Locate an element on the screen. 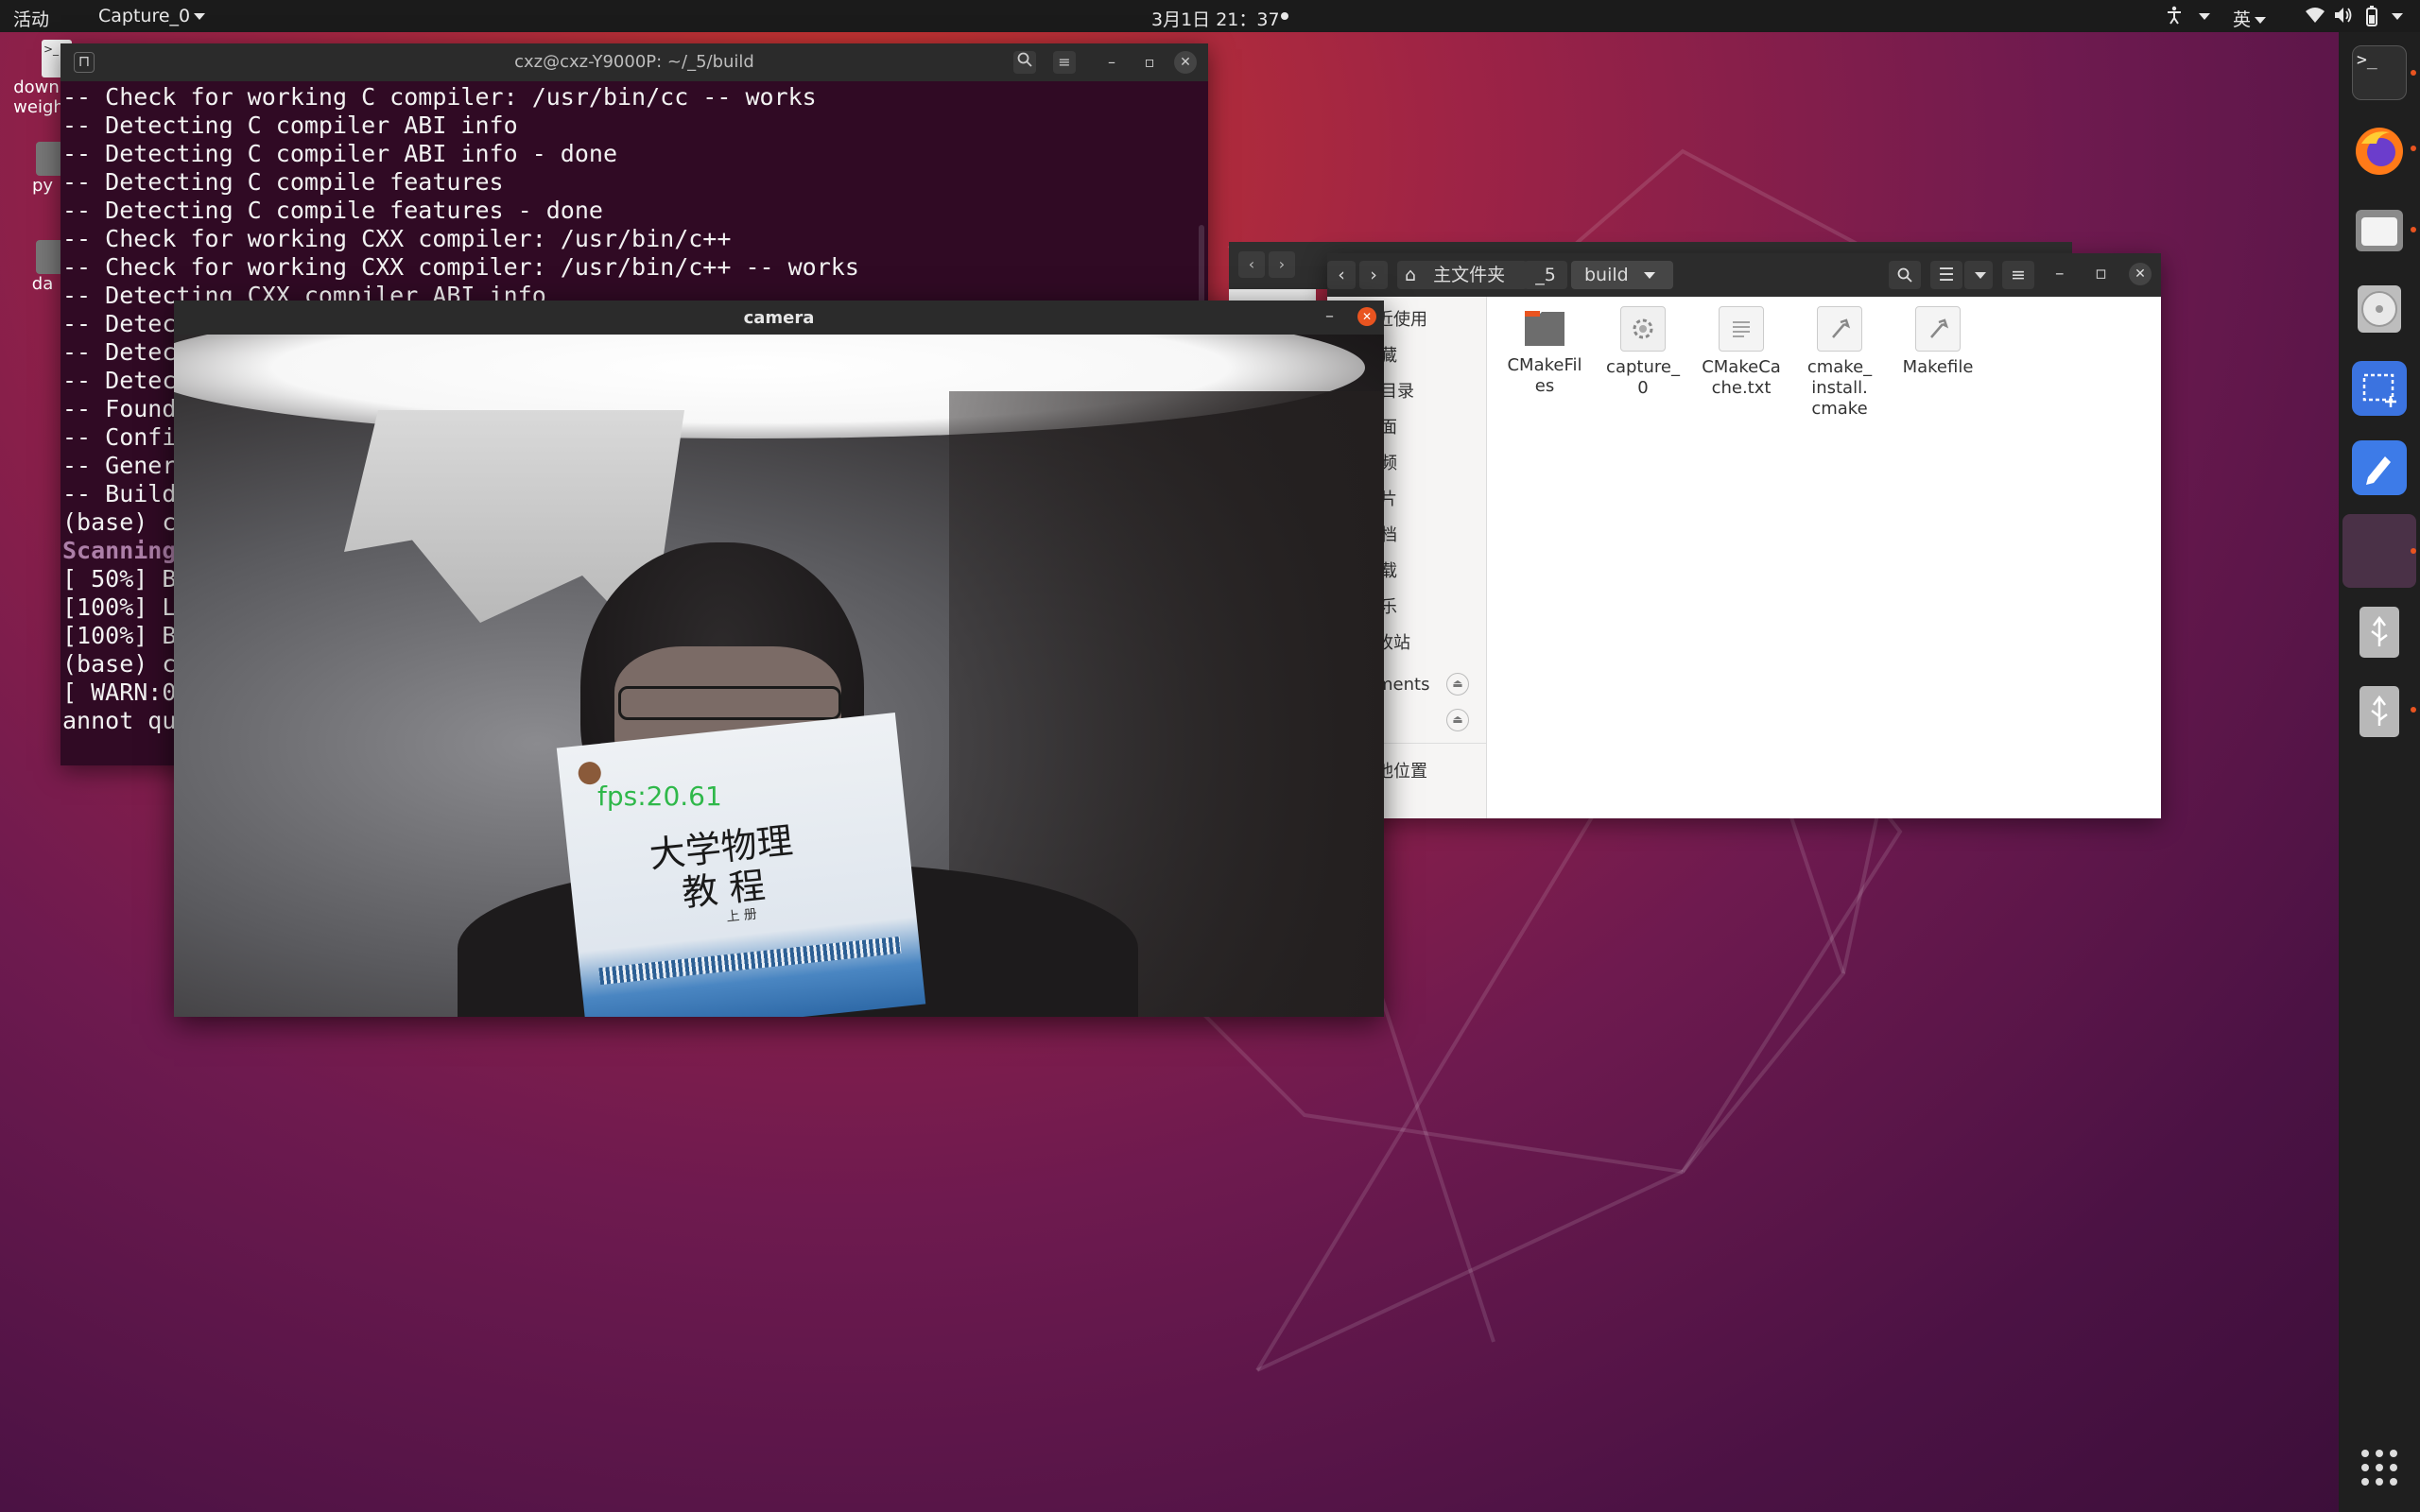 The width and height of the screenshot is (2420, 1512). file-manager-headerbar: ‹ › ⌂ 主文件夹 _5 build ☰ ≡ – ▫ ✕ is located at coordinates (1744, 275).